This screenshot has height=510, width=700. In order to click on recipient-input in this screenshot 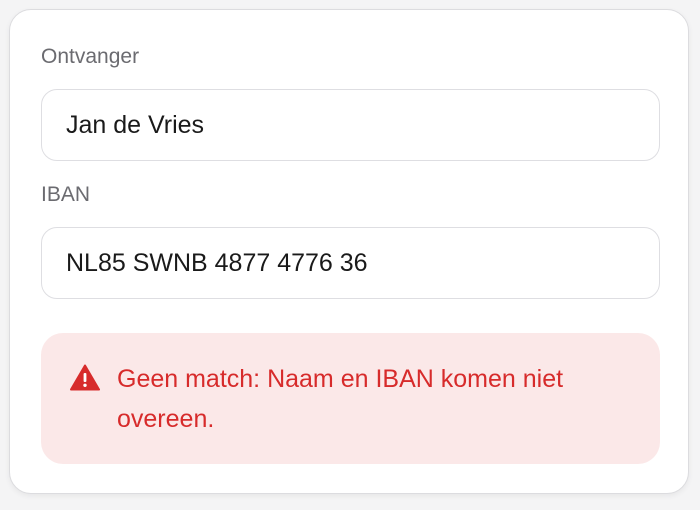, I will do `click(350, 125)`.